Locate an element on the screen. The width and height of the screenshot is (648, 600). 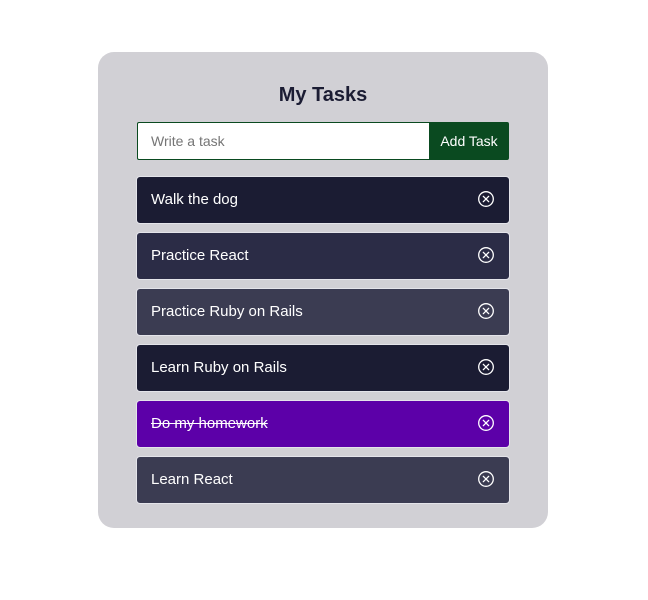
task-label: Learn React is located at coordinates (192, 479).